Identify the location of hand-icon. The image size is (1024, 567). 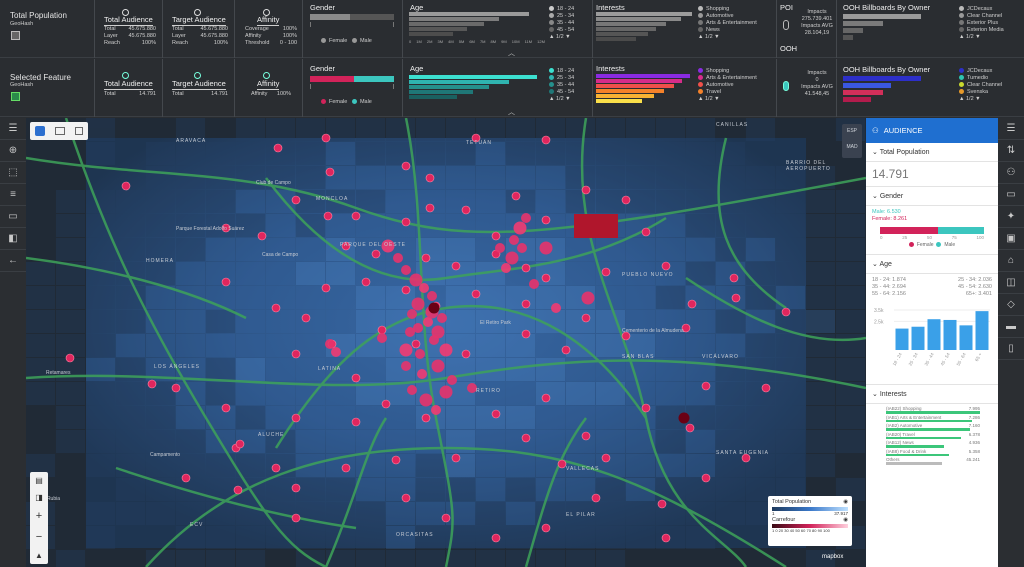
(40, 131).